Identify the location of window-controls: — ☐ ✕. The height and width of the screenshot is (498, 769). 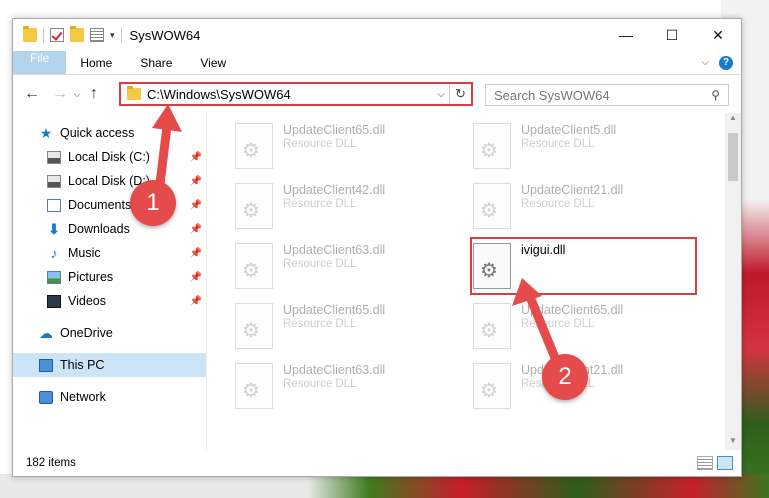
(672, 35).